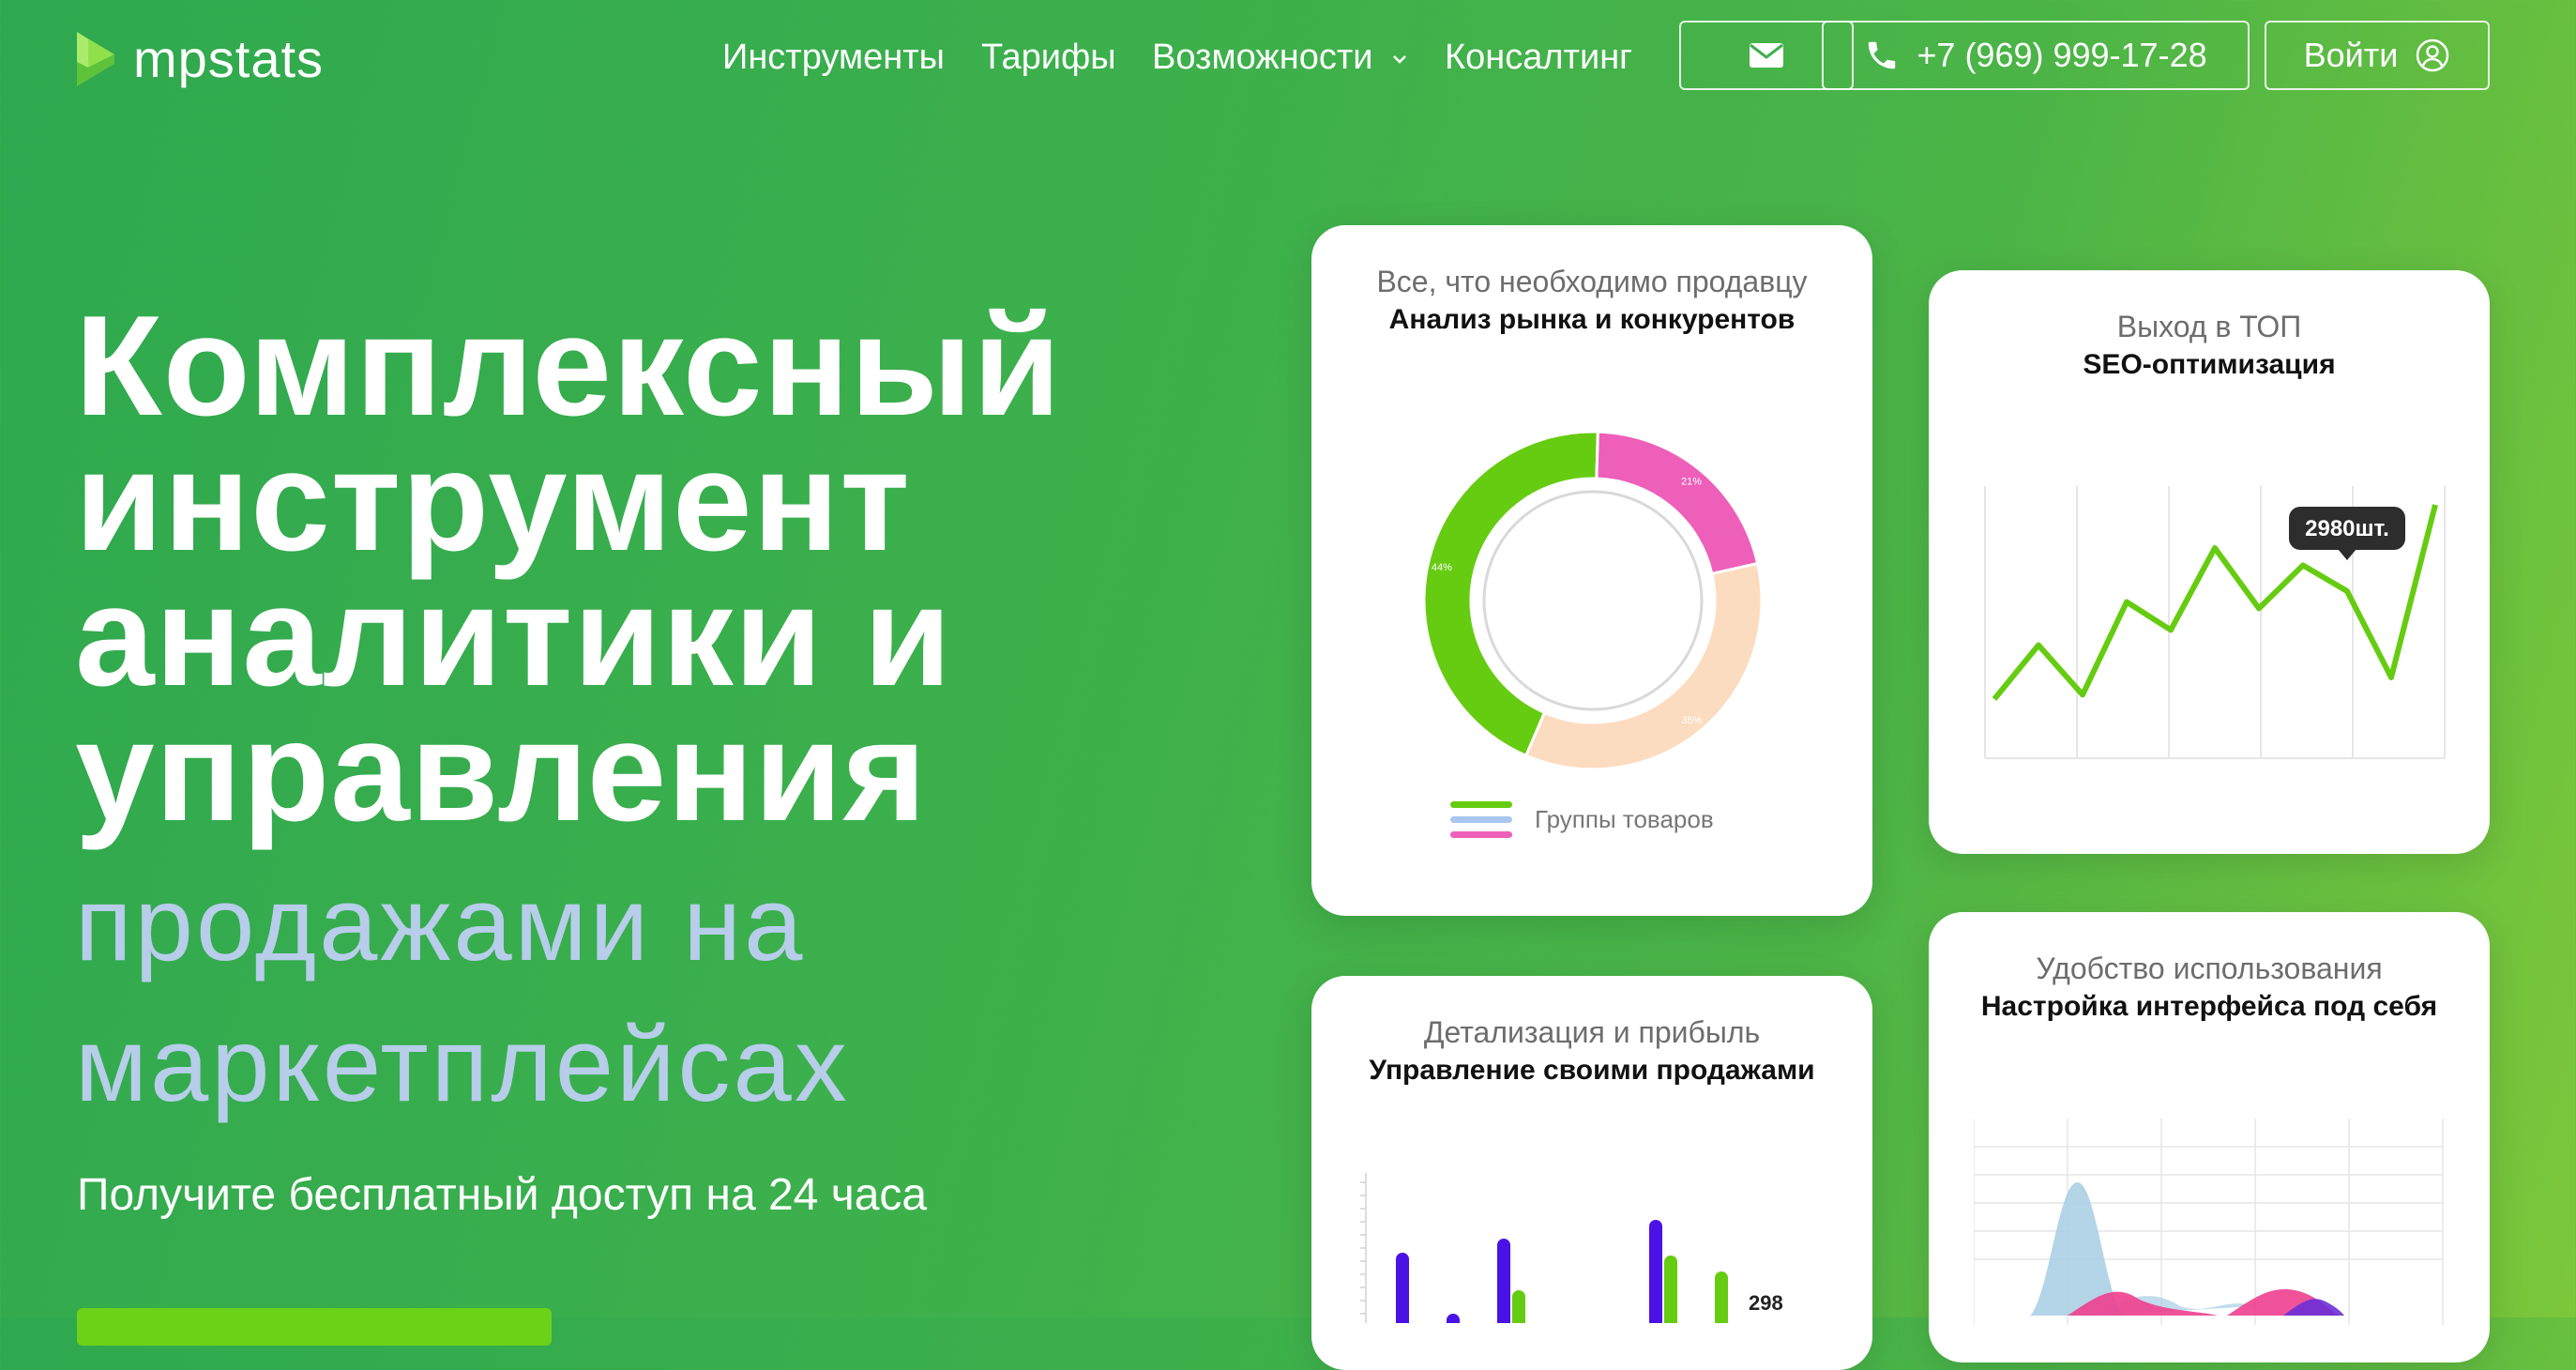  Describe the element at coordinates (1592, 281) in the screenshot. I see `card-market-subtitle: Все, что необходимо продавцу` at that location.